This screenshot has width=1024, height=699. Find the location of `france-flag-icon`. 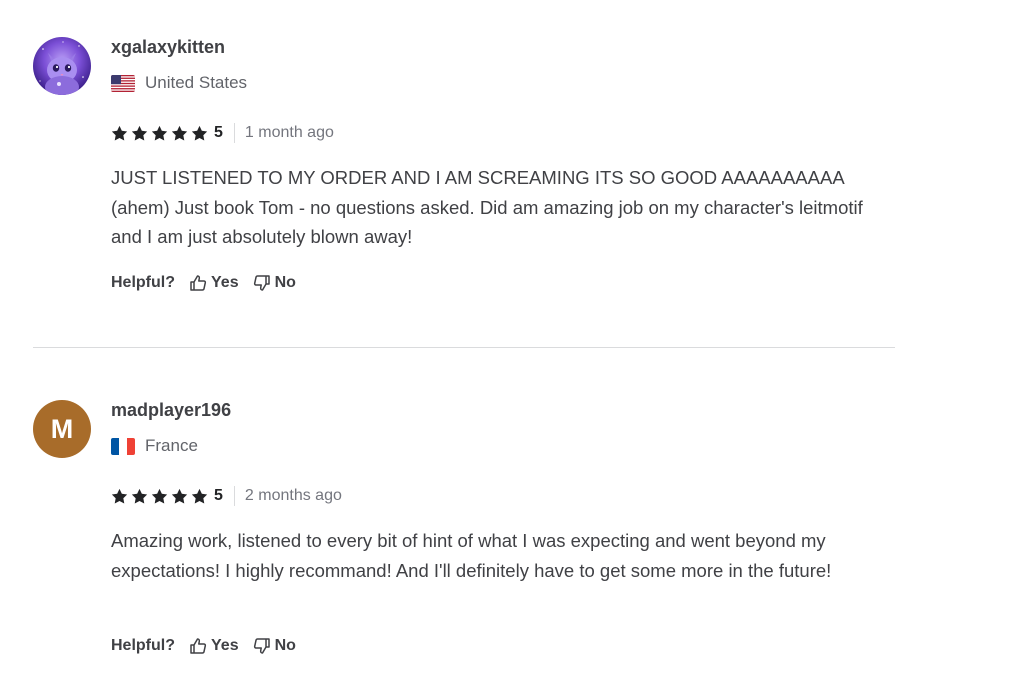

france-flag-icon is located at coordinates (123, 446).